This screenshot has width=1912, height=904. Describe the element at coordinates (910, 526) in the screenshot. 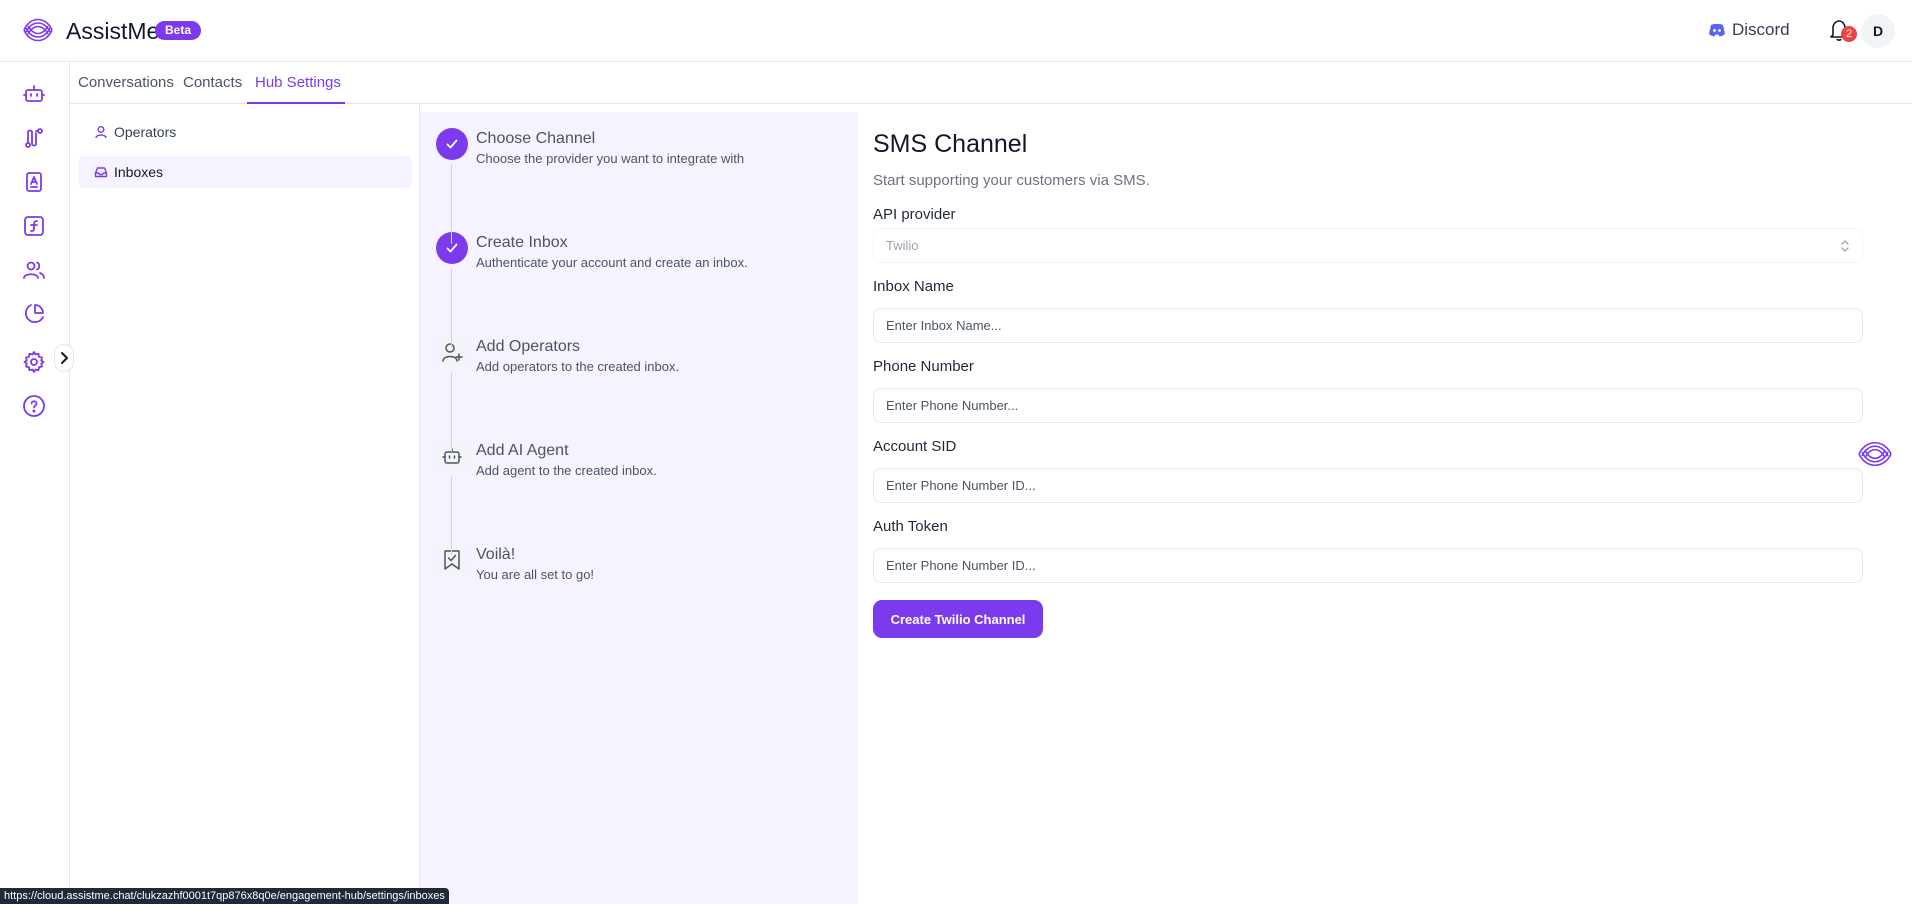

I see `auth-token-label: Auth Token` at that location.